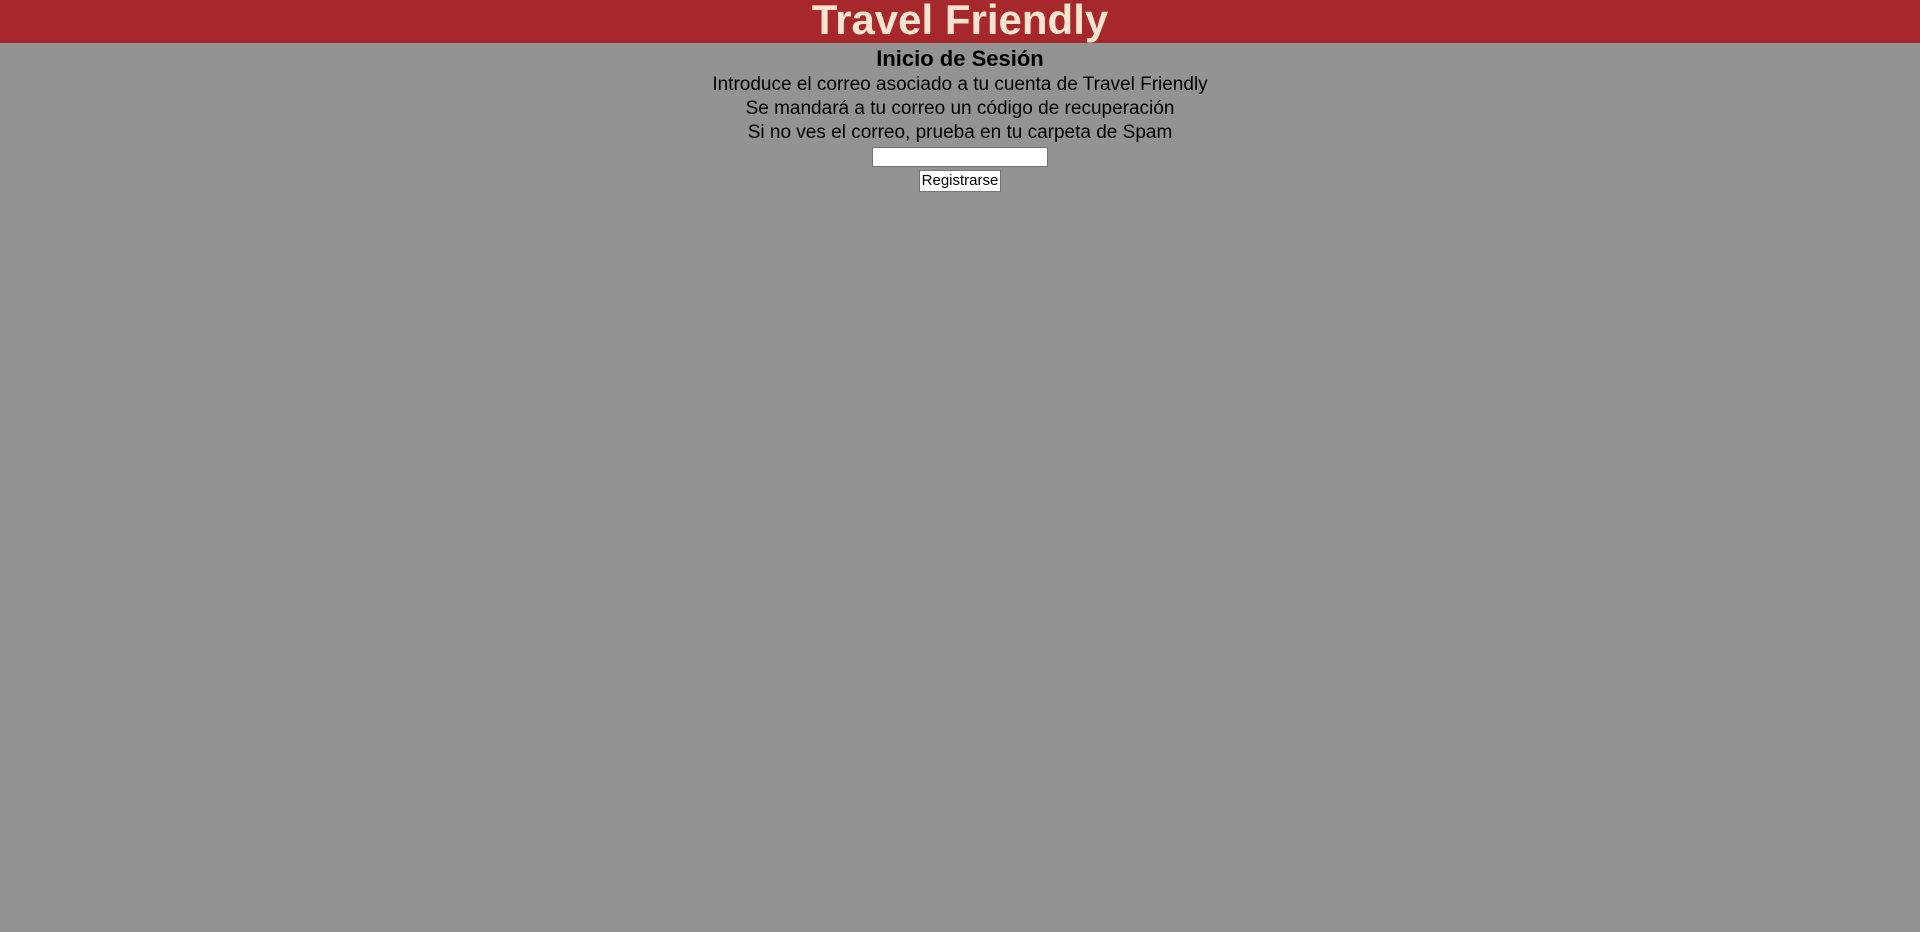 The width and height of the screenshot is (1920, 932). I want to click on email-input, so click(960, 157).